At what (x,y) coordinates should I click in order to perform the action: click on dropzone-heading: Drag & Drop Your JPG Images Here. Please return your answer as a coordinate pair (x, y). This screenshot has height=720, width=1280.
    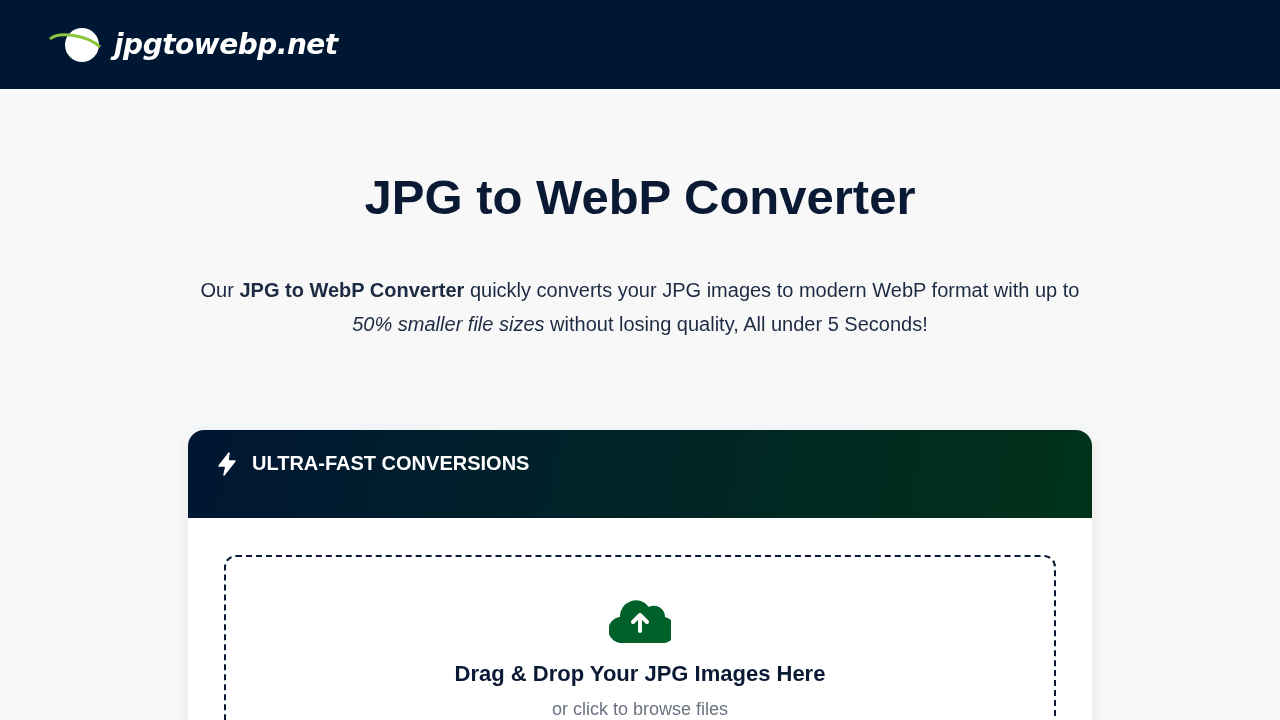
    Looking at the image, I should click on (640, 674).